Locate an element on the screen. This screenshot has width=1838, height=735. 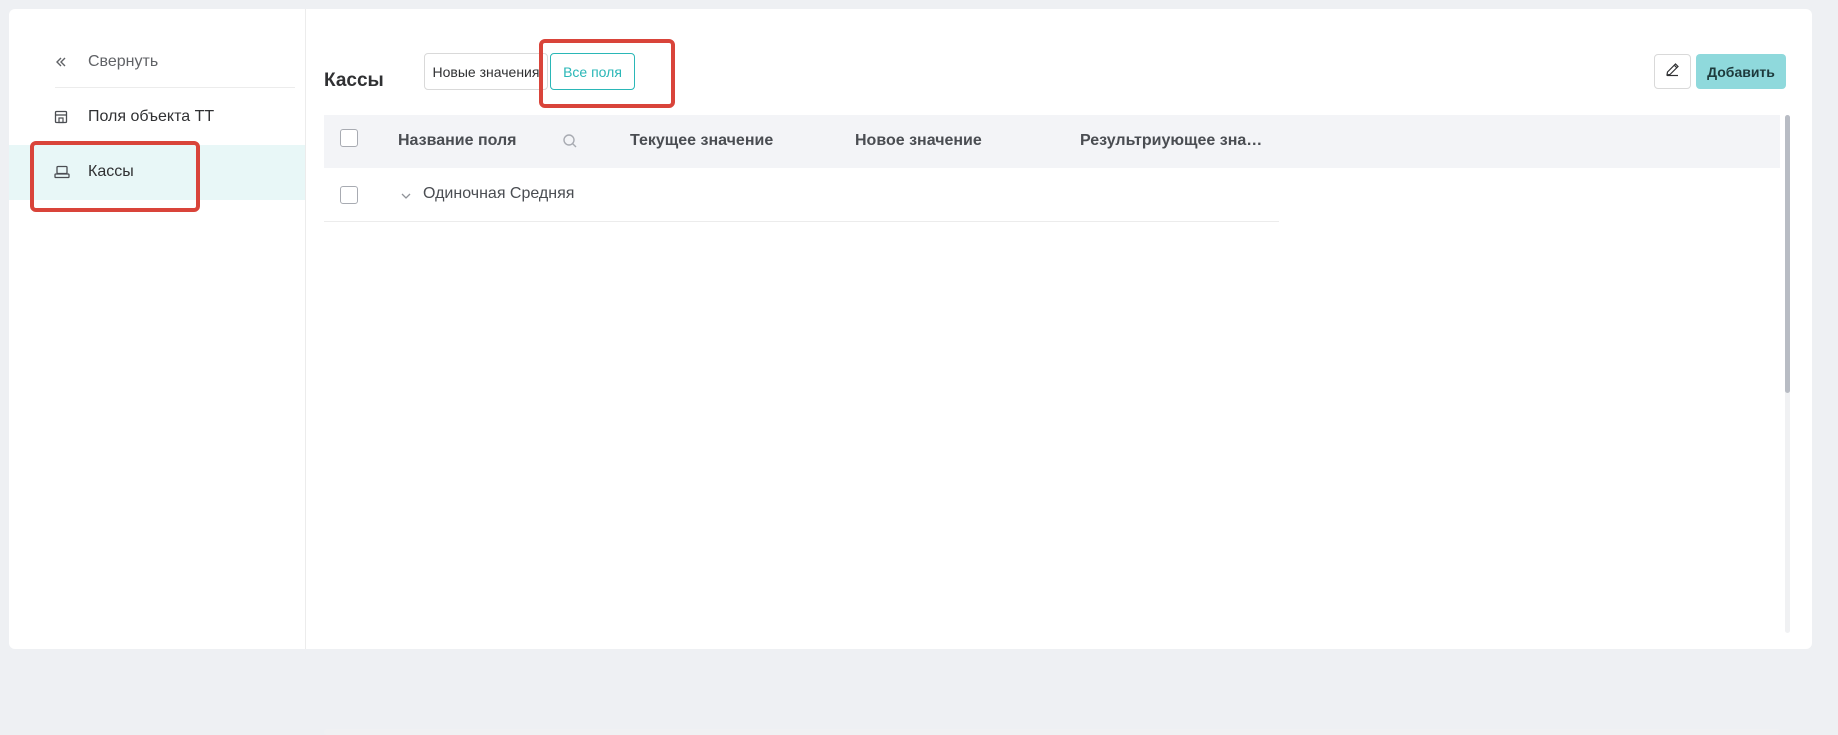
add-button: Добавить is located at coordinates (1741, 71).